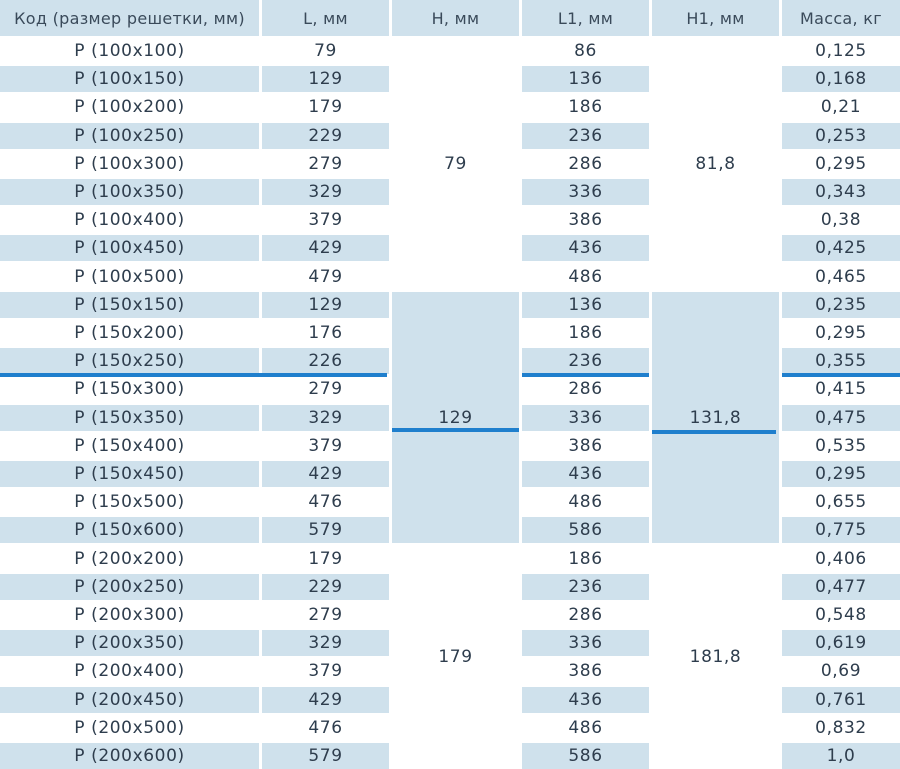 Image resolution: width=900 pixels, height=769 pixels. What do you see at coordinates (455, 163) in the screenshot?
I see `group-h: 79` at bounding box center [455, 163].